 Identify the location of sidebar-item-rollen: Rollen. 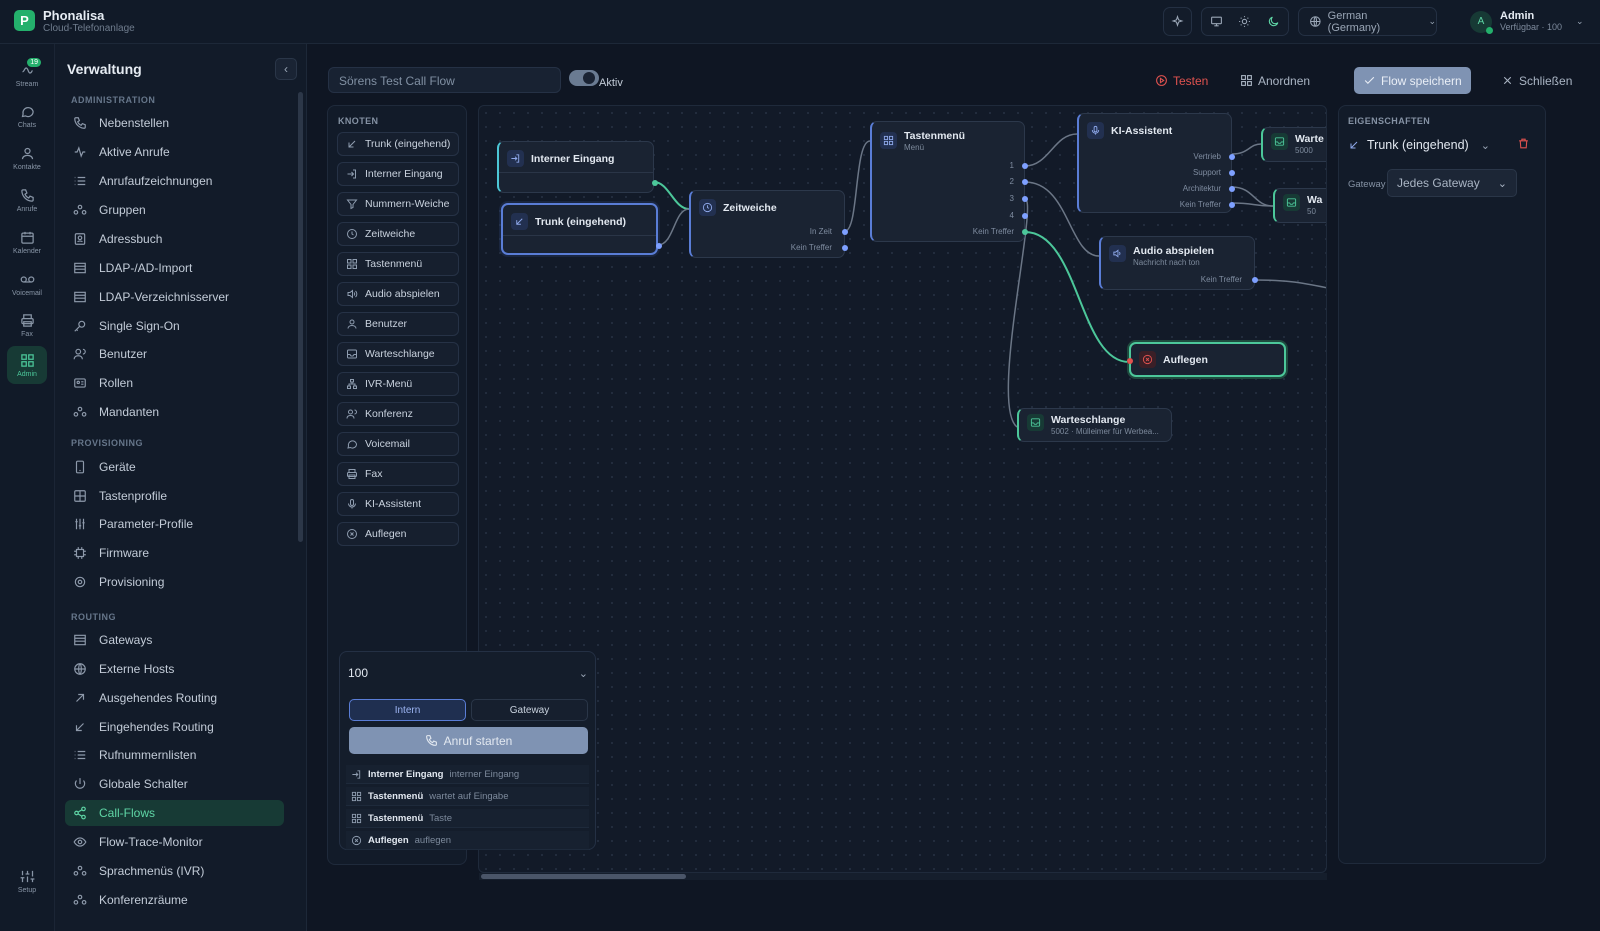
(174, 383).